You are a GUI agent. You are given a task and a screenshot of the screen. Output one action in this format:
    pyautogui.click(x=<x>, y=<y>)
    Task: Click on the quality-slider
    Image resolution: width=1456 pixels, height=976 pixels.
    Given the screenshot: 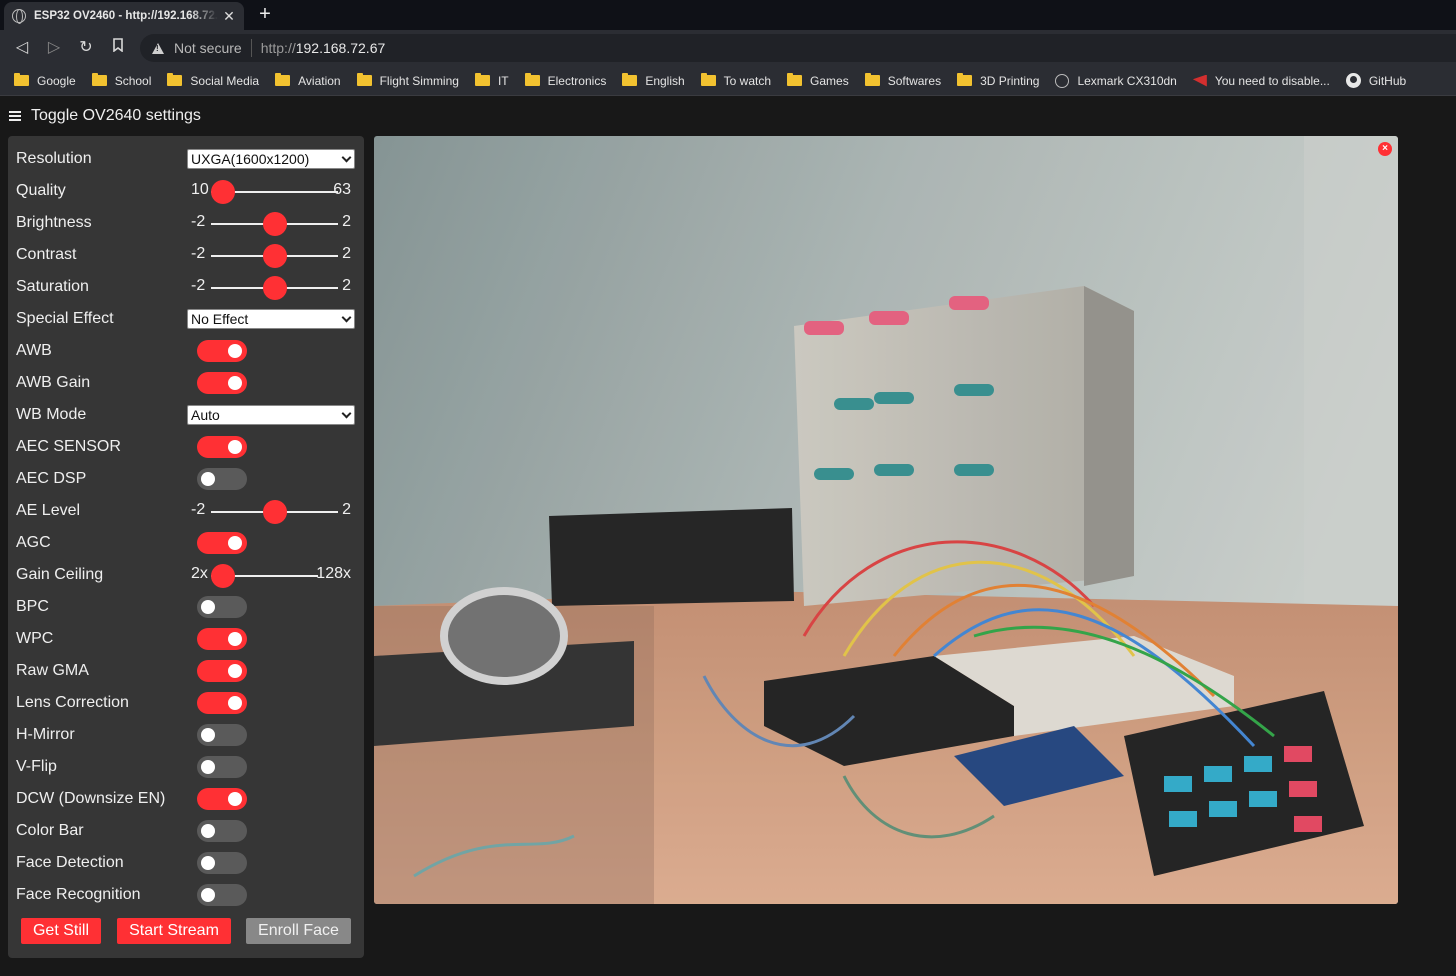 What is the action you would take?
    pyautogui.click(x=274, y=192)
    